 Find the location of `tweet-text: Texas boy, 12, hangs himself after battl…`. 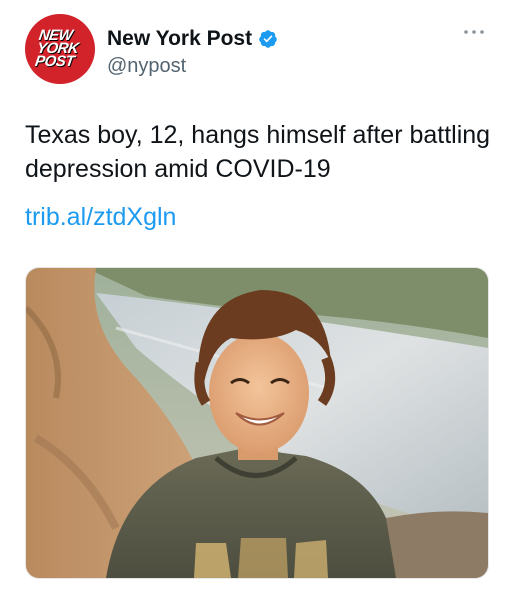

tweet-text: Texas boy, 12, hangs himself after battl… is located at coordinates (258, 152).